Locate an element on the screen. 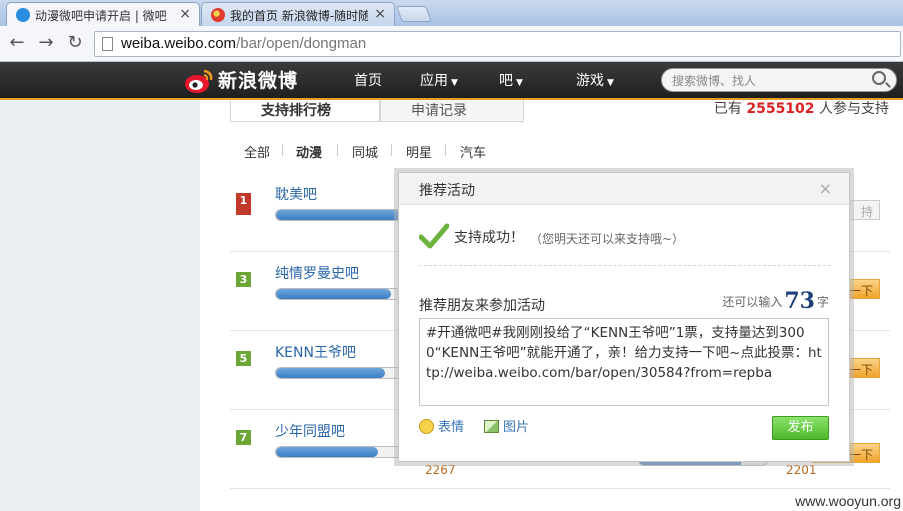  quota-value: 73 is located at coordinates (799, 301).